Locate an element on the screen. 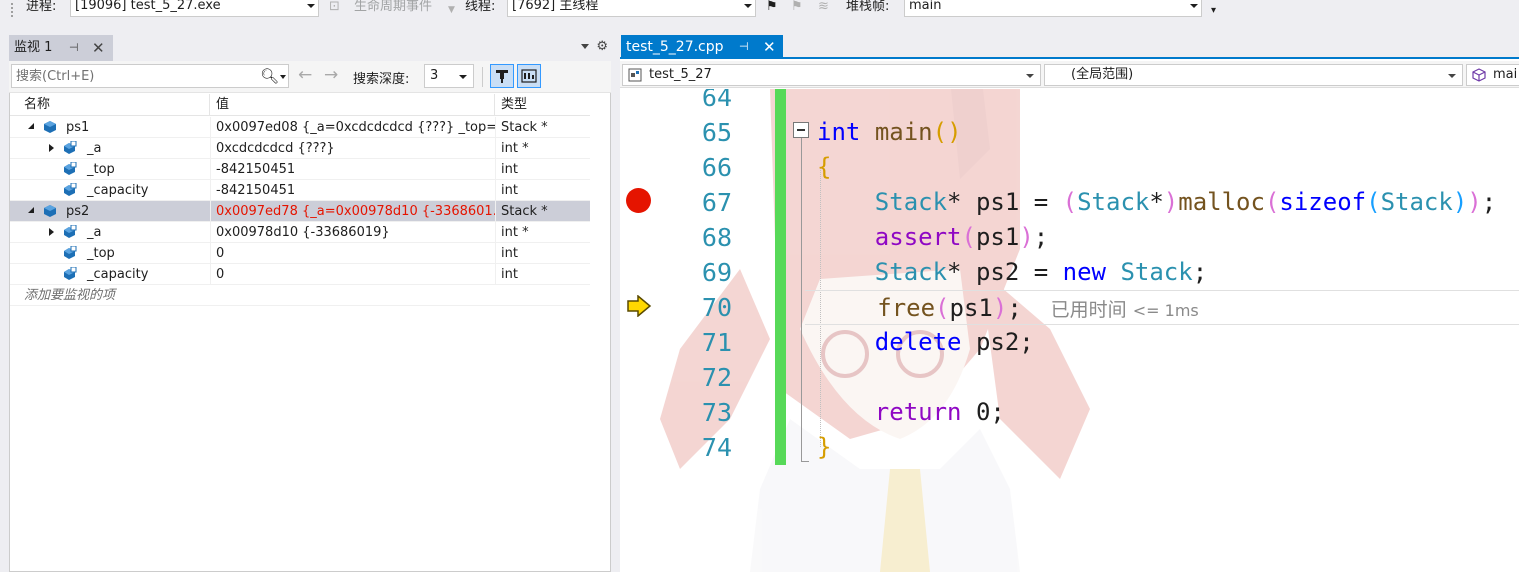 This screenshot has width=1519, height=572. arrow-right-icon: → is located at coordinates (331, 75).